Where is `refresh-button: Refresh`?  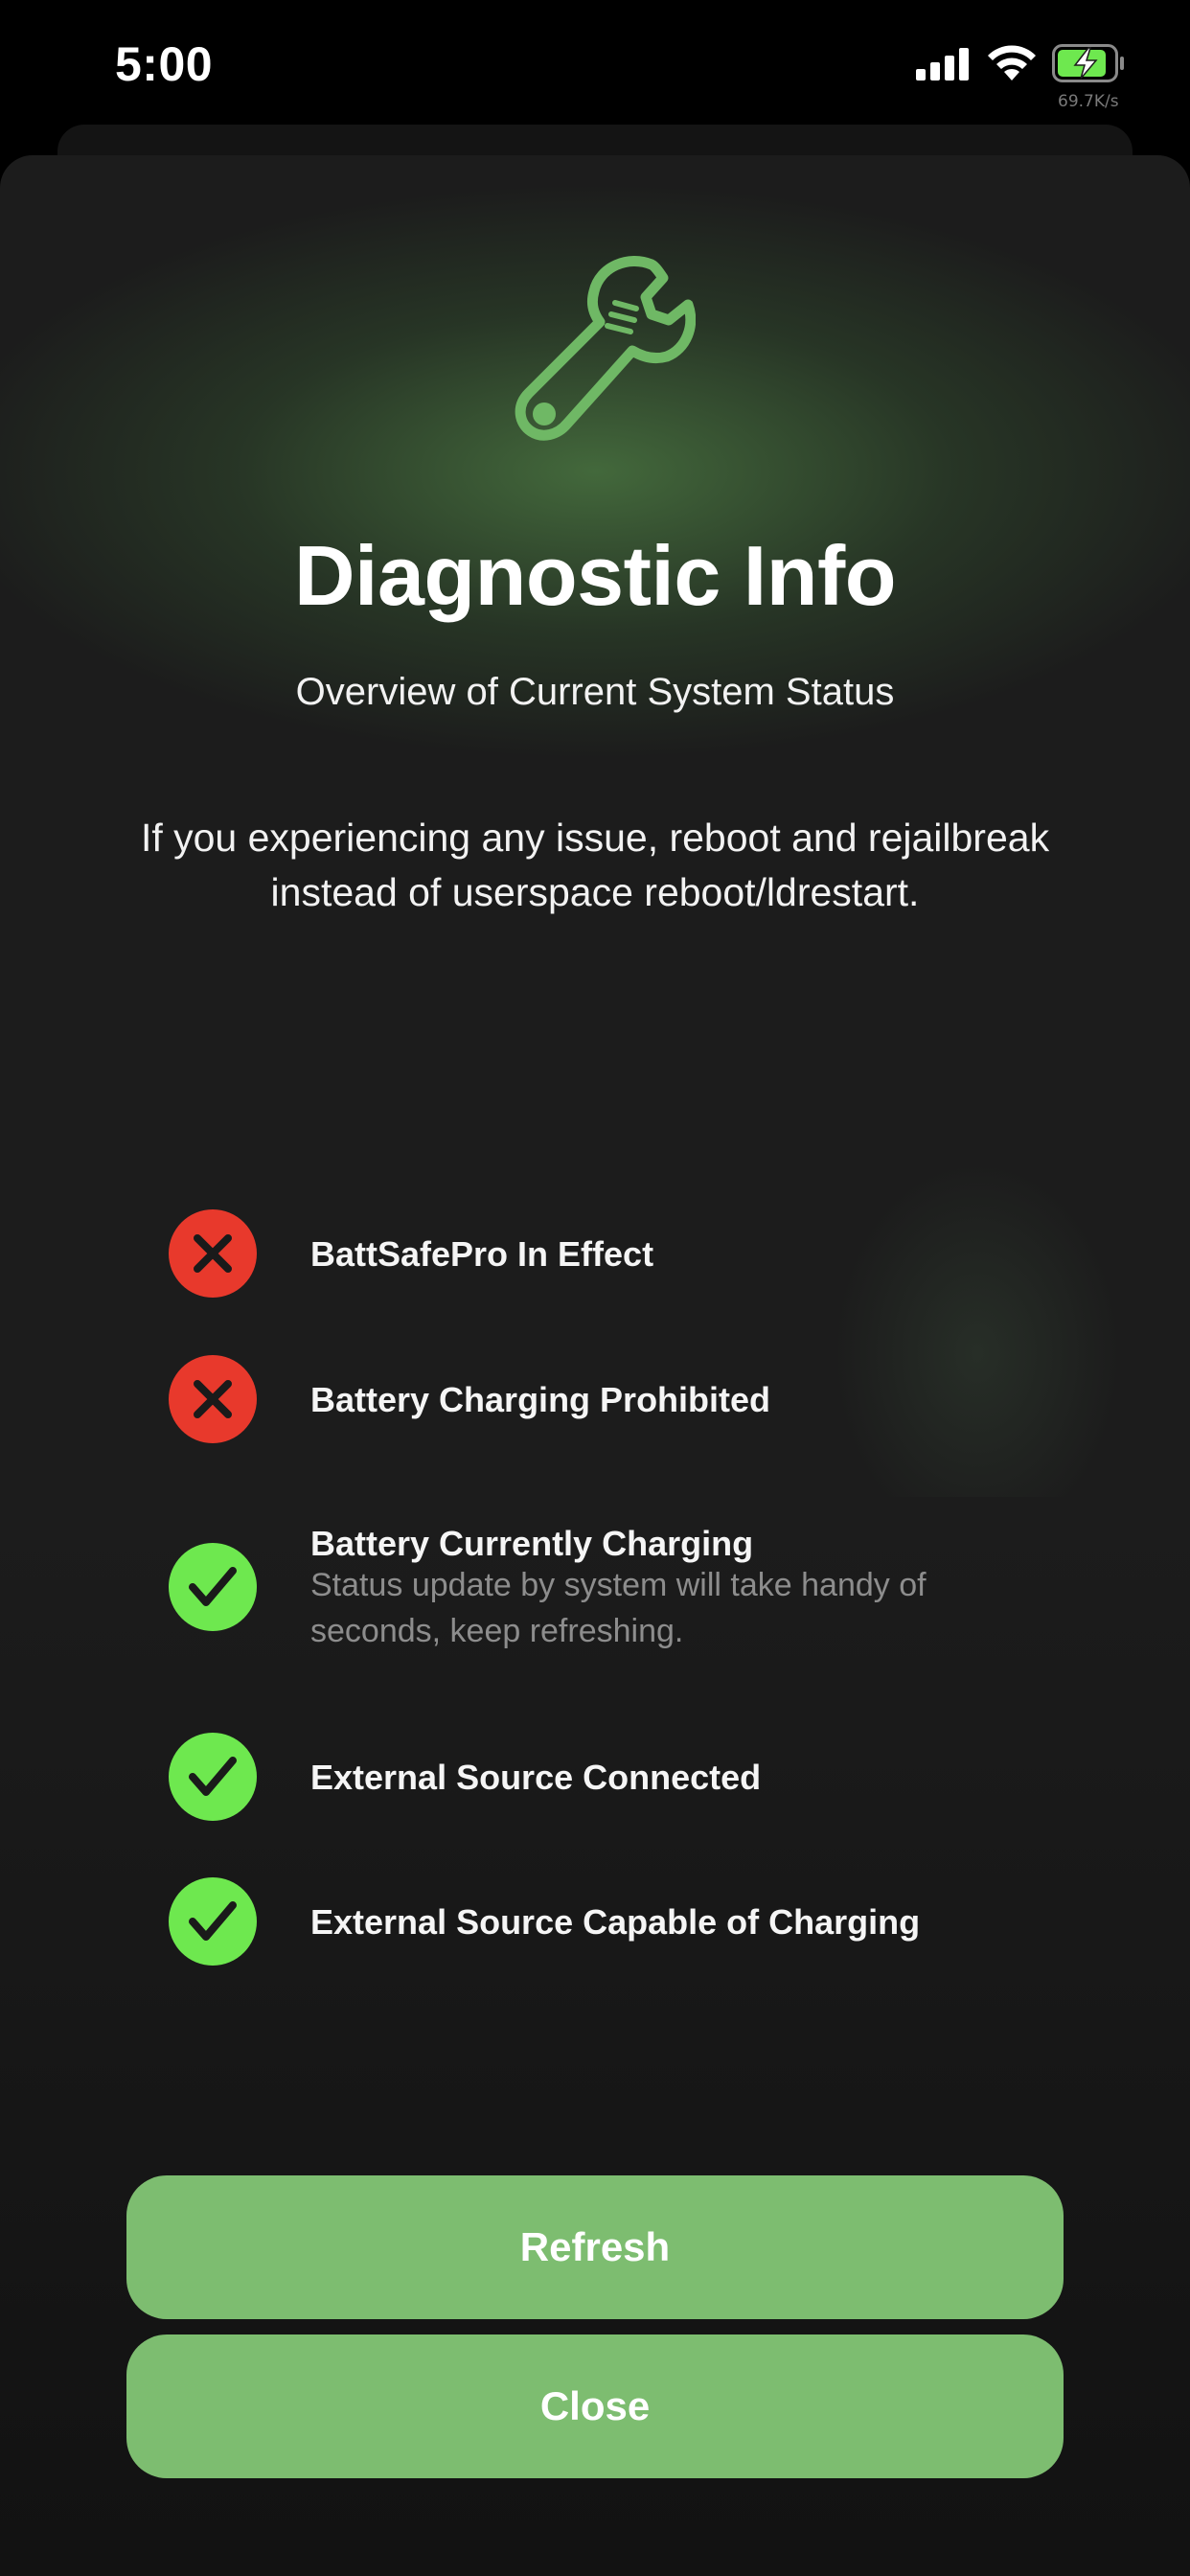 refresh-button: Refresh is located at coordinates (595, 2247).